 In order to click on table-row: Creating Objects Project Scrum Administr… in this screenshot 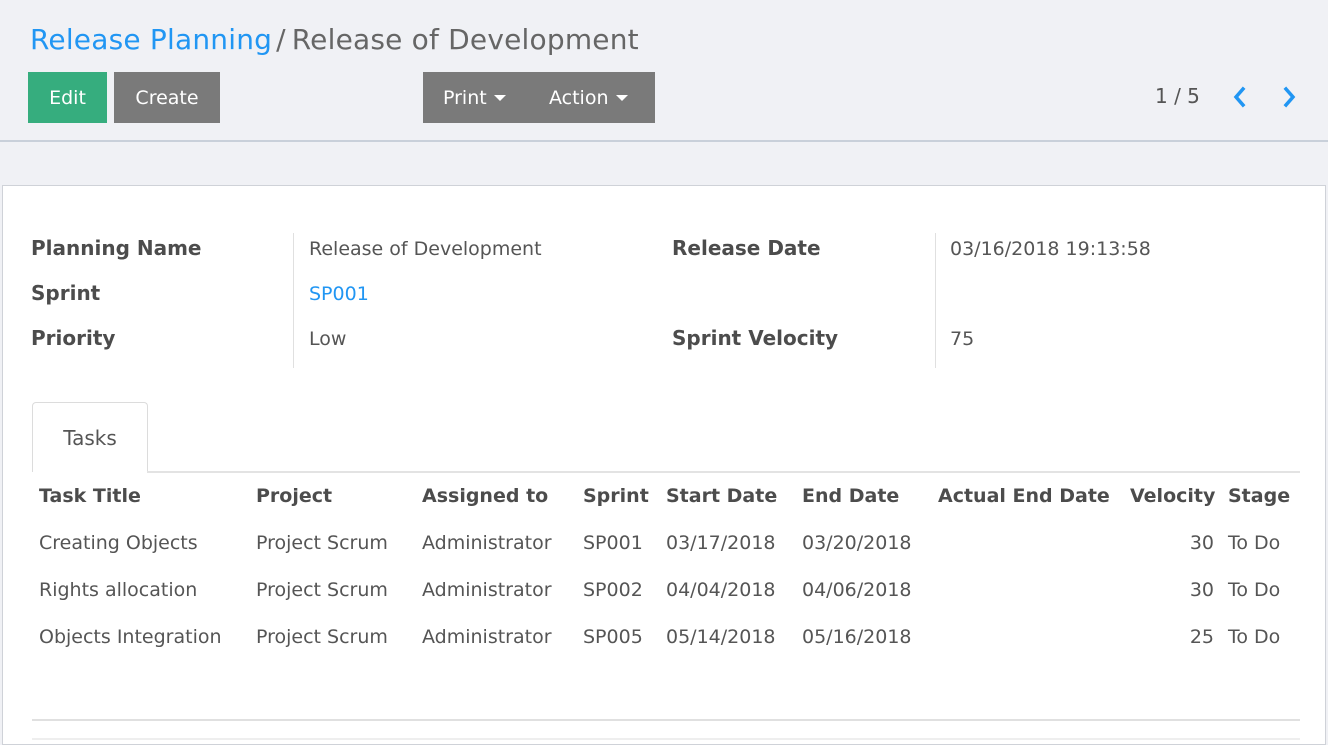, I will do `click(667, 546)`.